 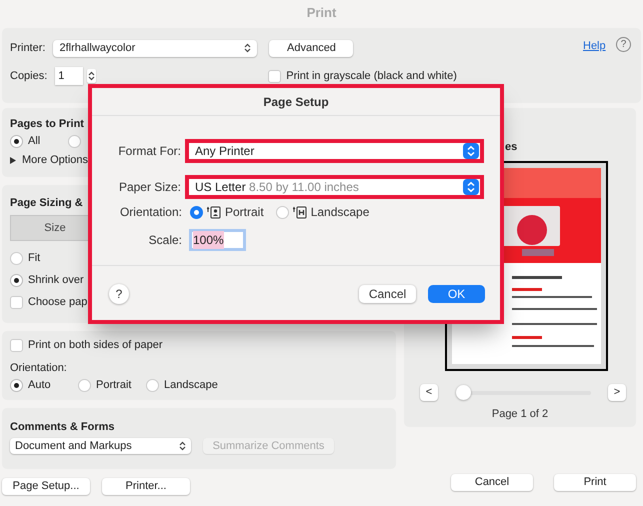 I want to click on radio-label: All, so click(x=34, y=142).